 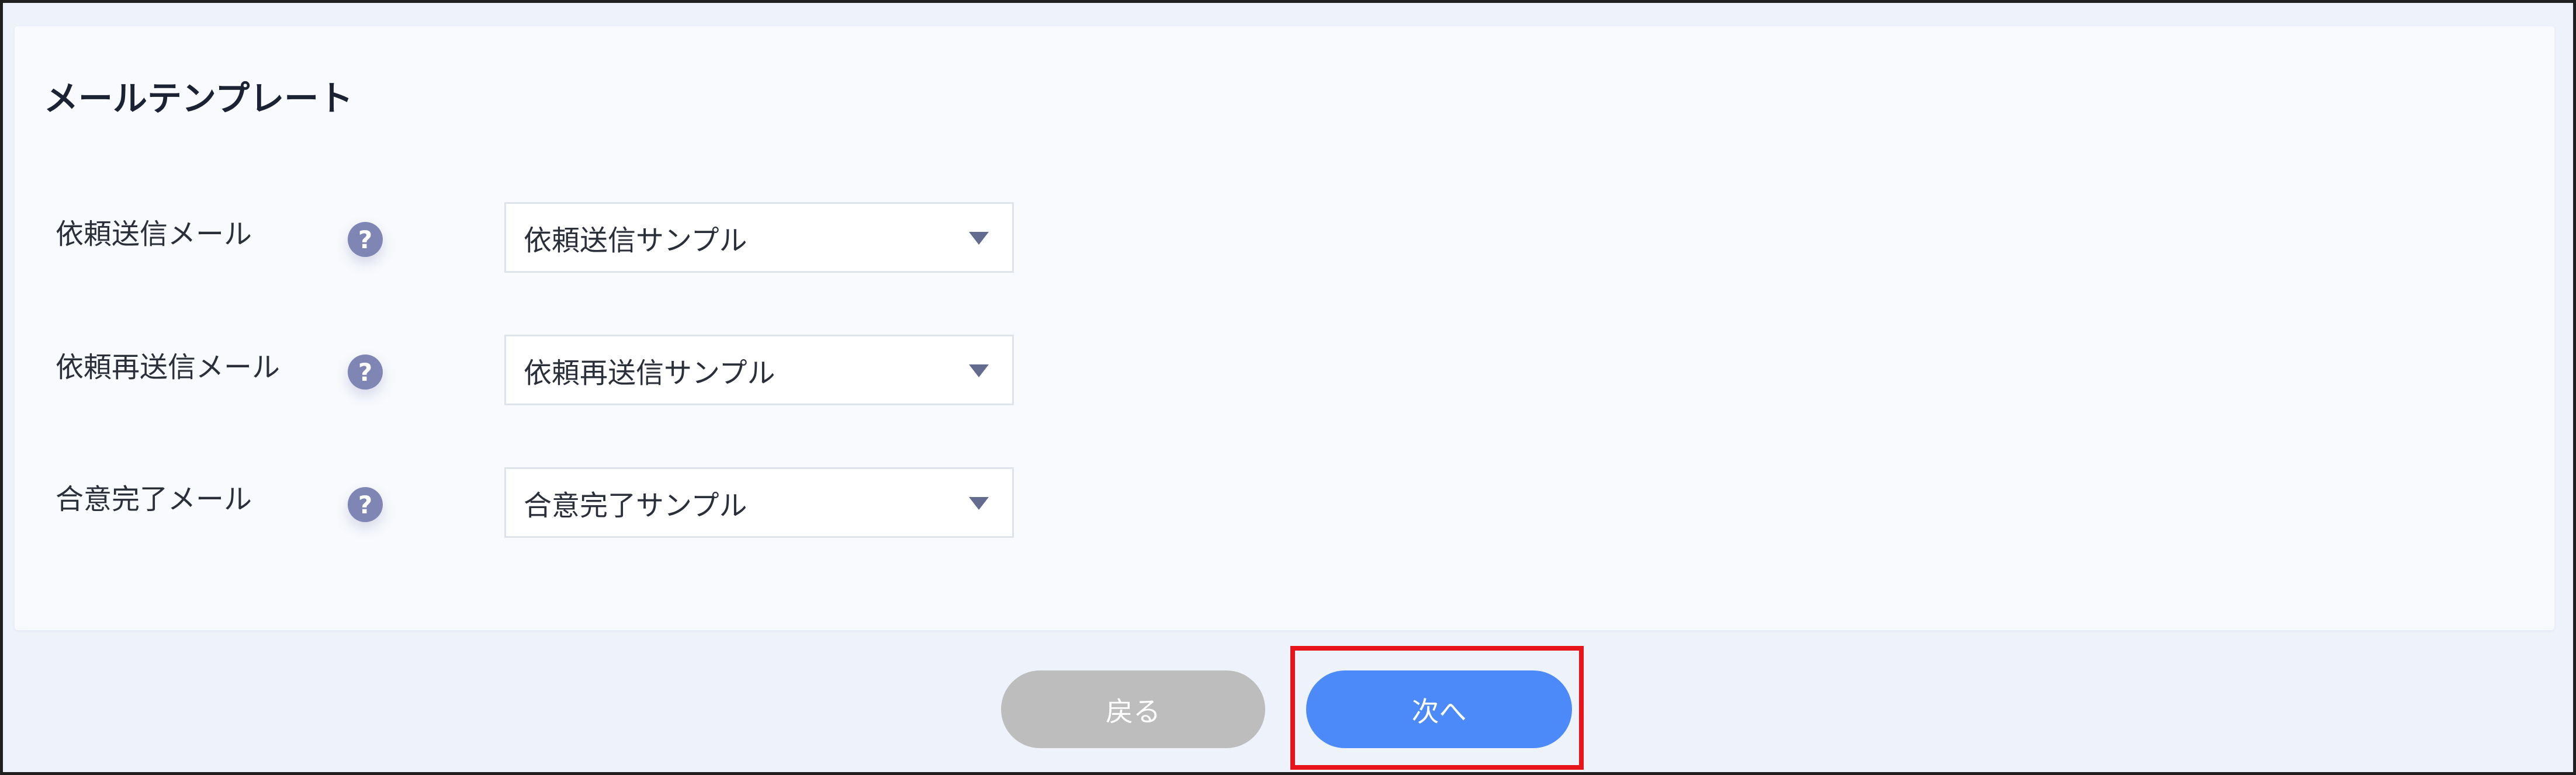 What do you see at coordinates (169, 367) in the screenshot?
I see `row-label-request-resend: 依頼再送信メール` at bounding box center [169, 367].